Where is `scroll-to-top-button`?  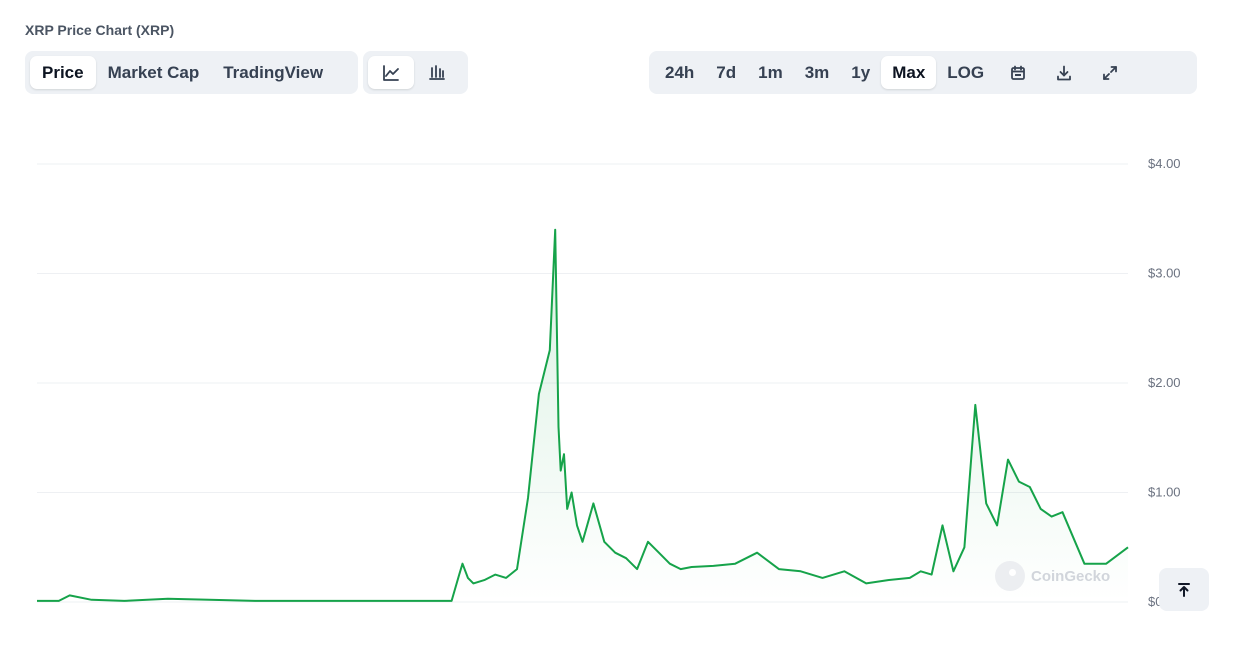 scroll-to-top-button is located at coordinates (1184, 589).